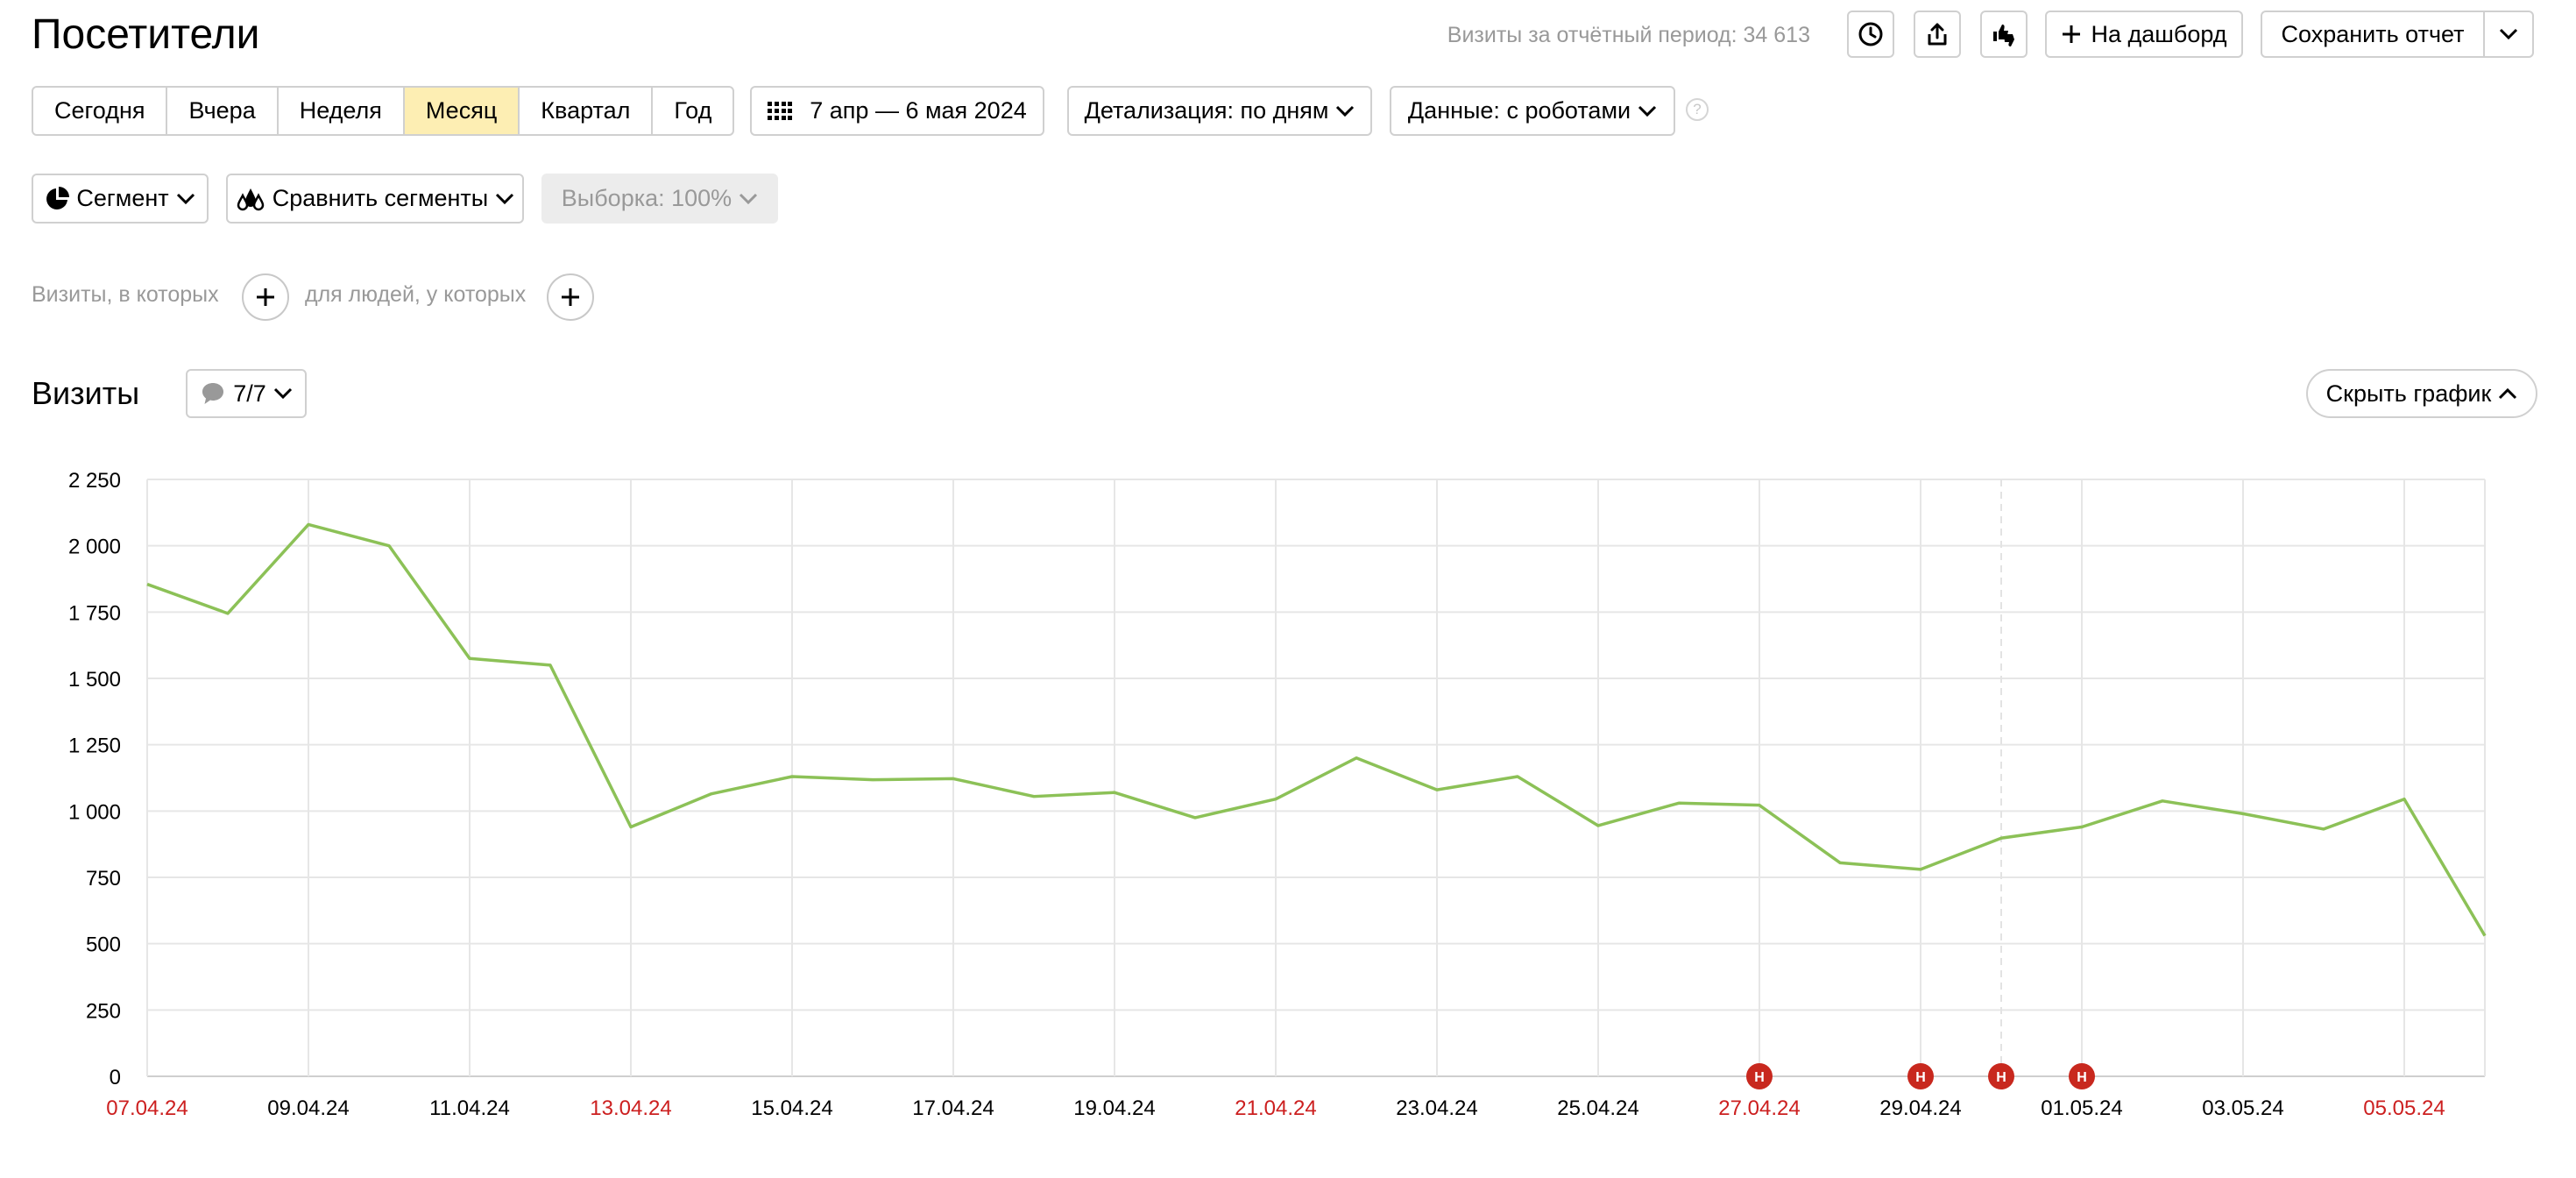 This screenshot has height=1178, width=2576. What do you see at coordinates (342, 111) in the screenshot?
I see `period-preset: Неделя` at bounding box center [342, 111].